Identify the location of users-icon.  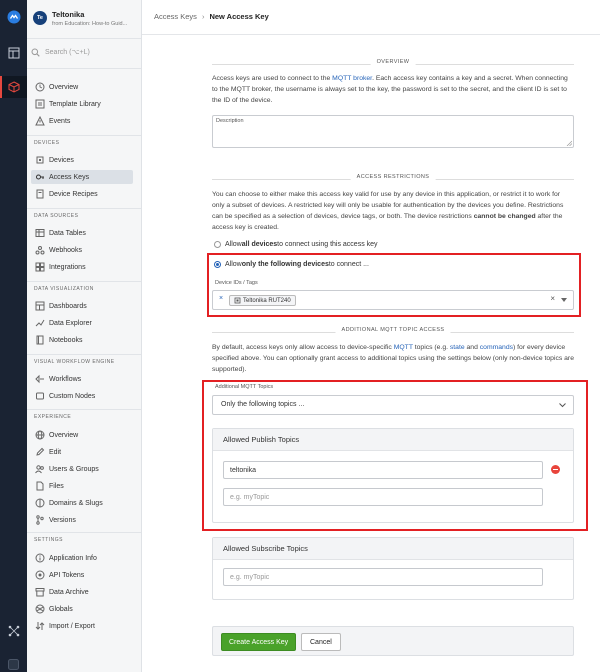
(40, 469).